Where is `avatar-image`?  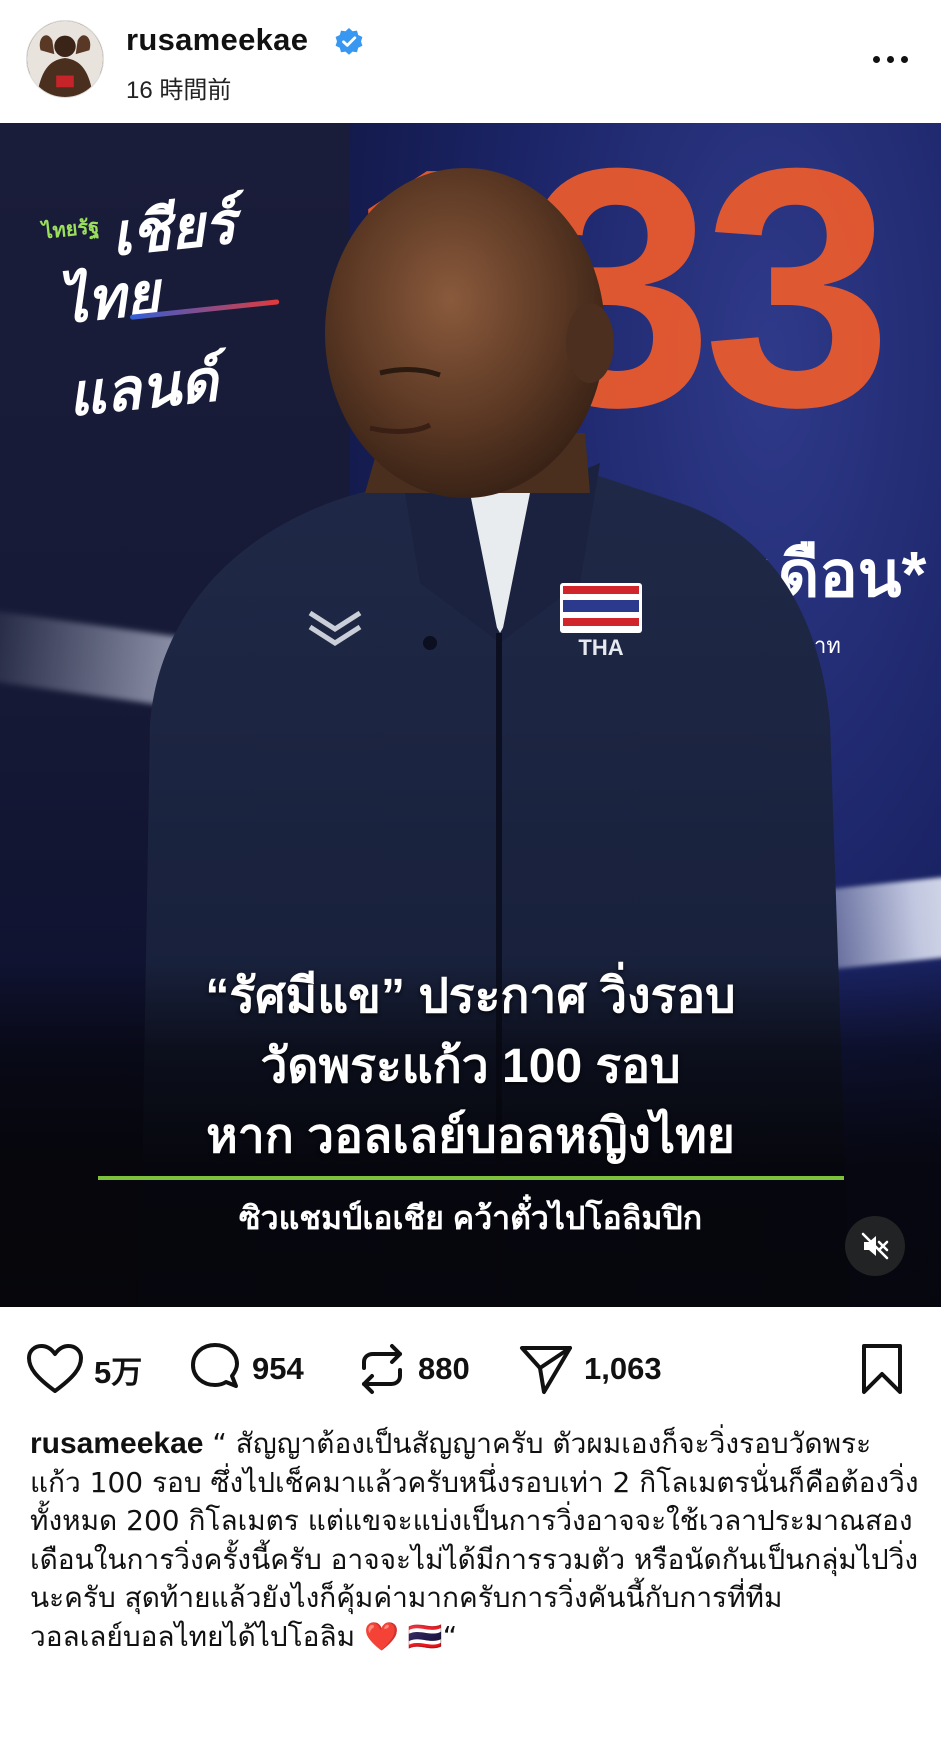 avatar-image is located at coordinates (65, 59).